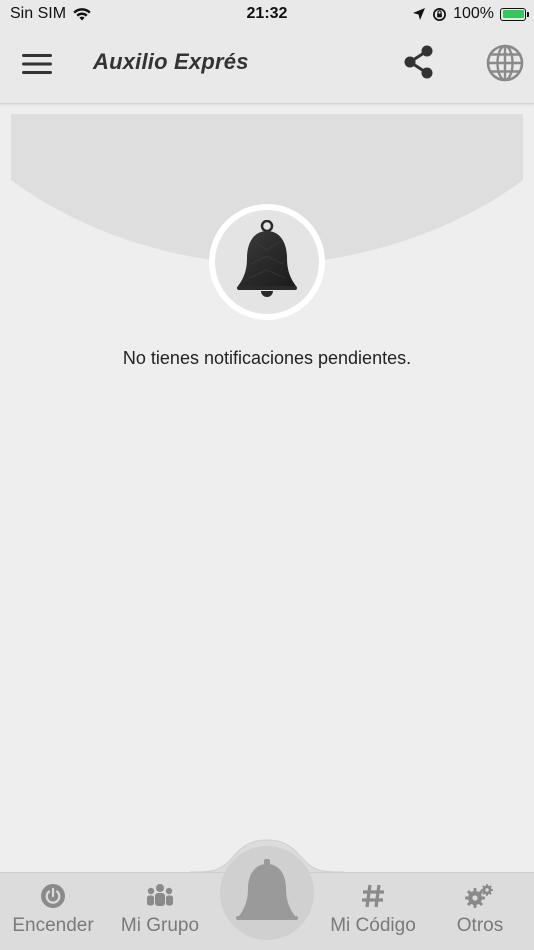  Describe the element at coordinates (419, 14) in the screenshot. I see `location-arrow-icon` at that location.